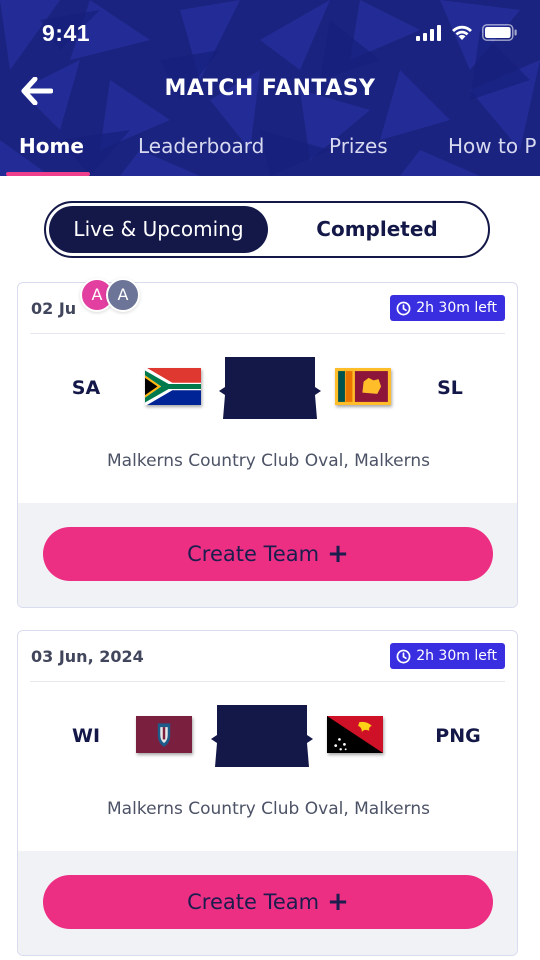 This screenshot has height=960, width=540. I want to click on signal-icon, so click(428, 32).